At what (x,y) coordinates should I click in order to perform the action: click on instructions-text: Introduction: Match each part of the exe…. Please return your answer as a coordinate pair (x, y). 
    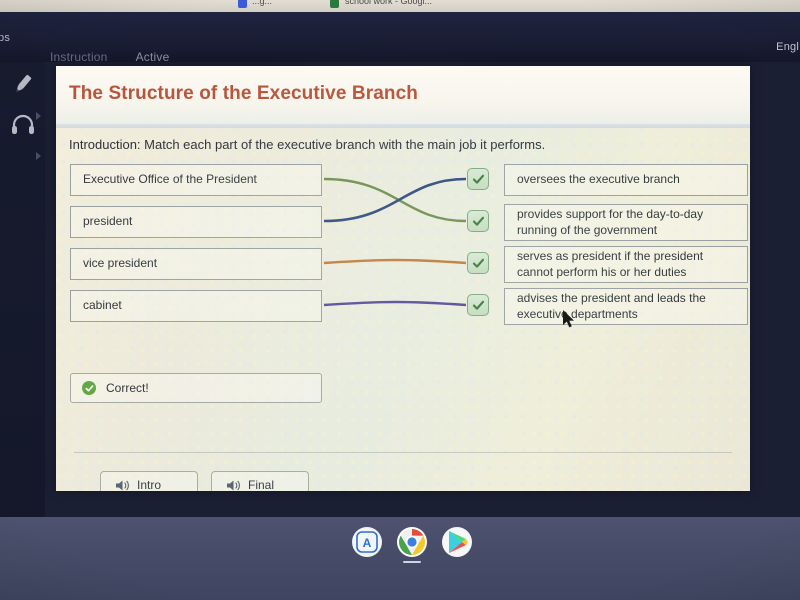
    Looking at the image, I should click on (307, 144).